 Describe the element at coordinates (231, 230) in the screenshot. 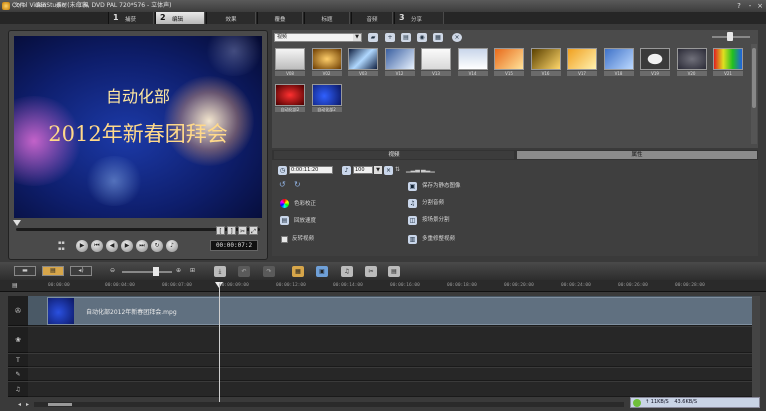

I see `trim-out-button: ]` at that location.